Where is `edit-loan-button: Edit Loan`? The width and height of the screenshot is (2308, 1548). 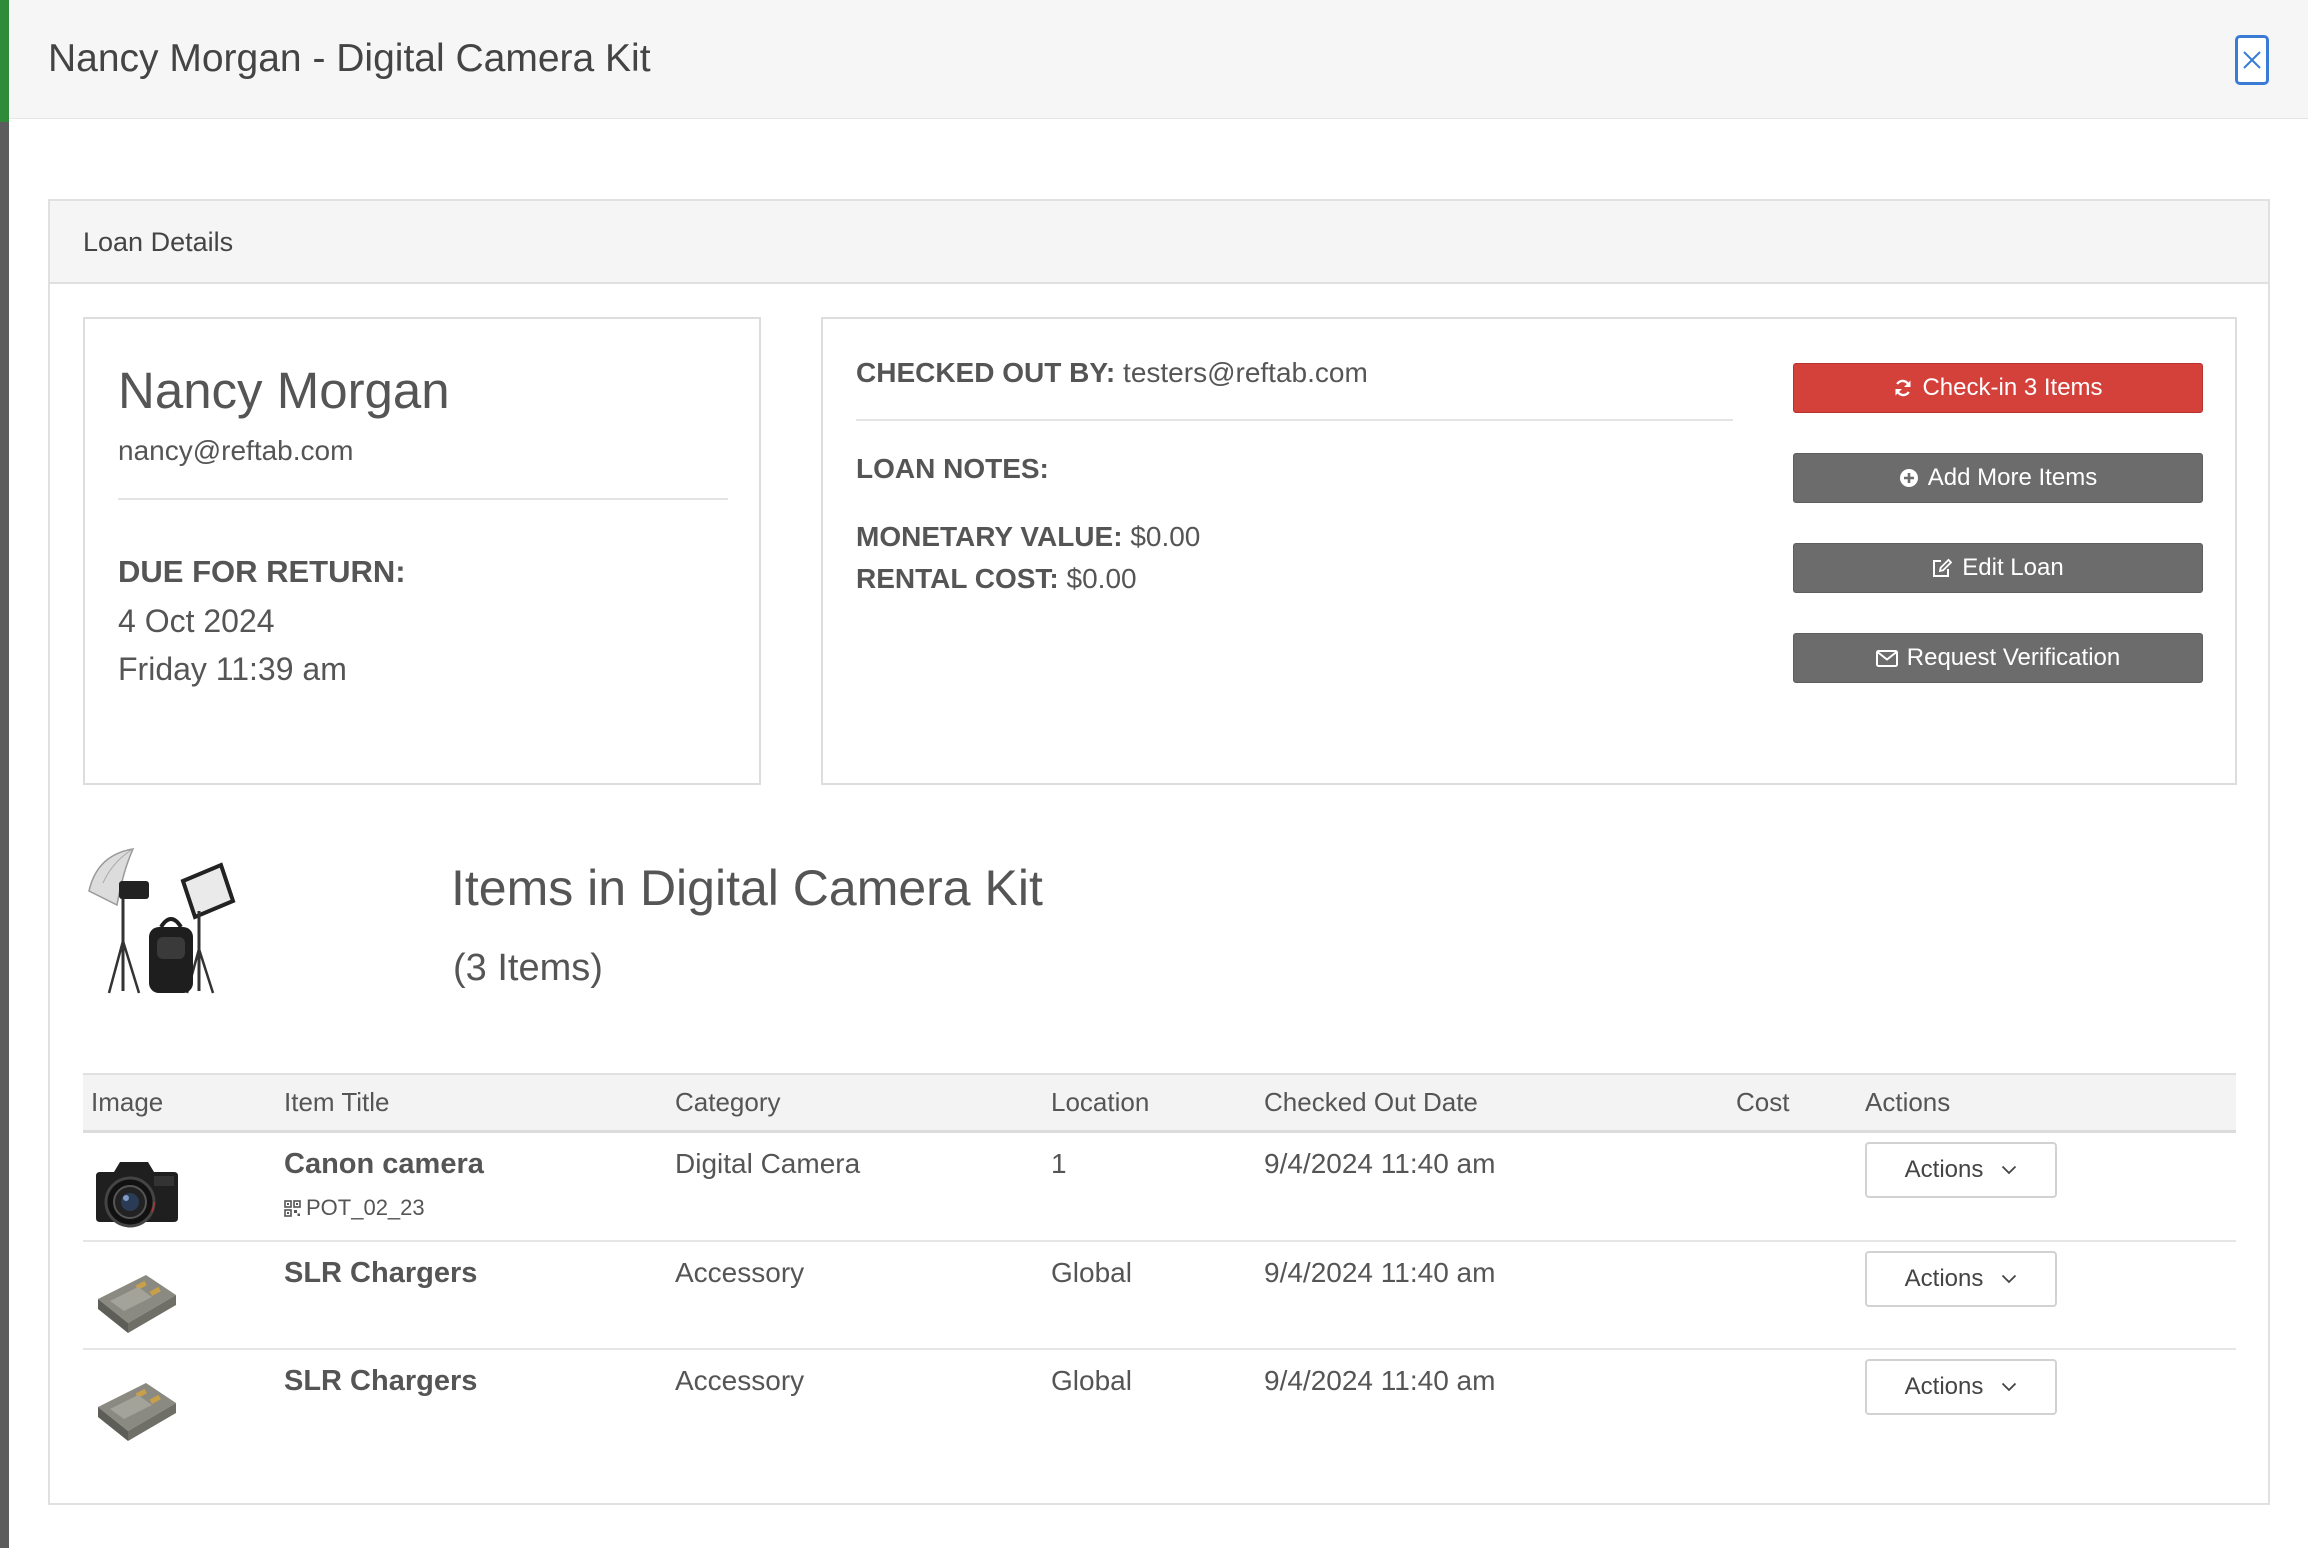 edit-loan-button: Edit Loan is located at coordinates (1998, 568).